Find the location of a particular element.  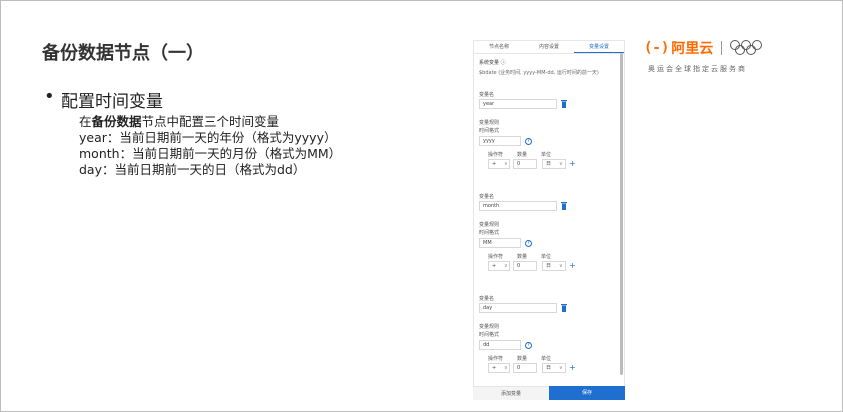

aliyun-logo: (-) 阿里云 奥运会全球指定云服务商 is located at coordinates (704, 56).